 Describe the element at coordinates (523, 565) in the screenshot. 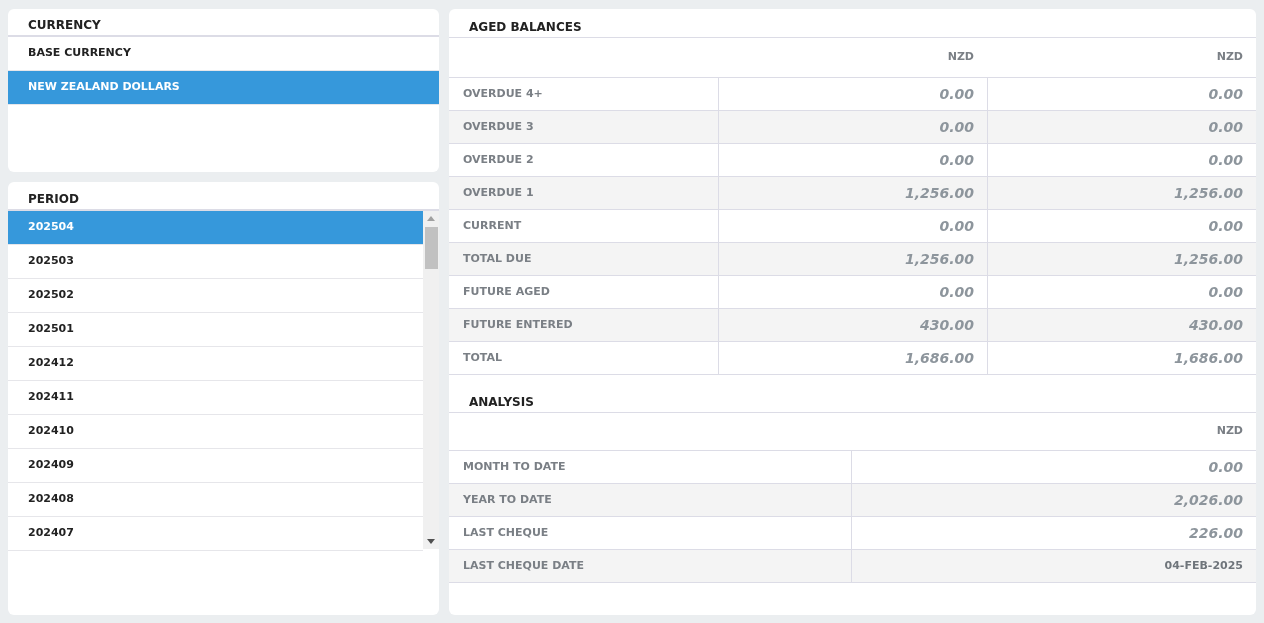

I see `table-cell-text: LAST CHEQUE DATE` at that location.